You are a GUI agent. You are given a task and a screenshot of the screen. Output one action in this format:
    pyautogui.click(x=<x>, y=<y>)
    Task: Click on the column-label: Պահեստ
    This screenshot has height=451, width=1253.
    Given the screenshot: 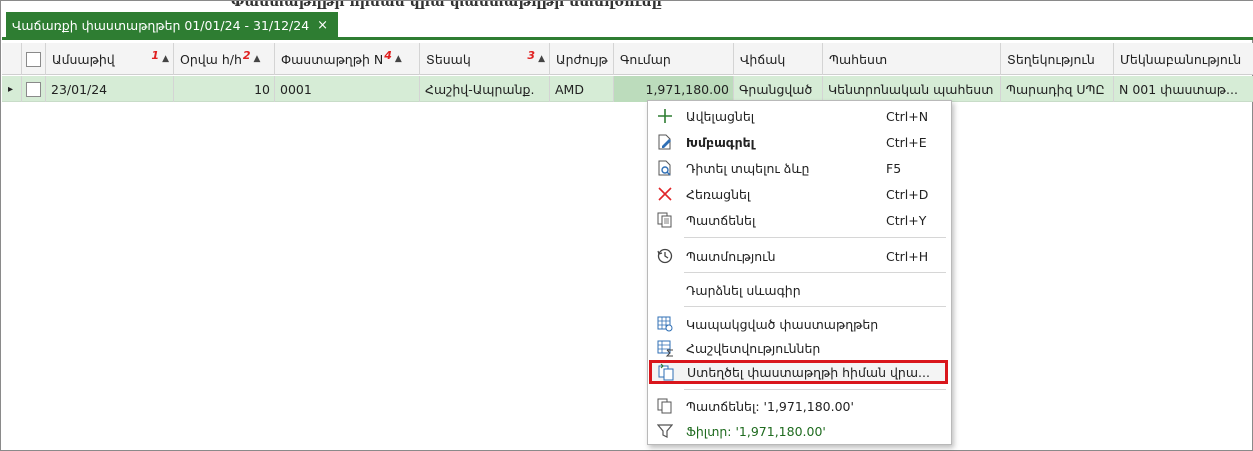 What is the action you would take?
    pyautogui.click(x=858, y=59)
    